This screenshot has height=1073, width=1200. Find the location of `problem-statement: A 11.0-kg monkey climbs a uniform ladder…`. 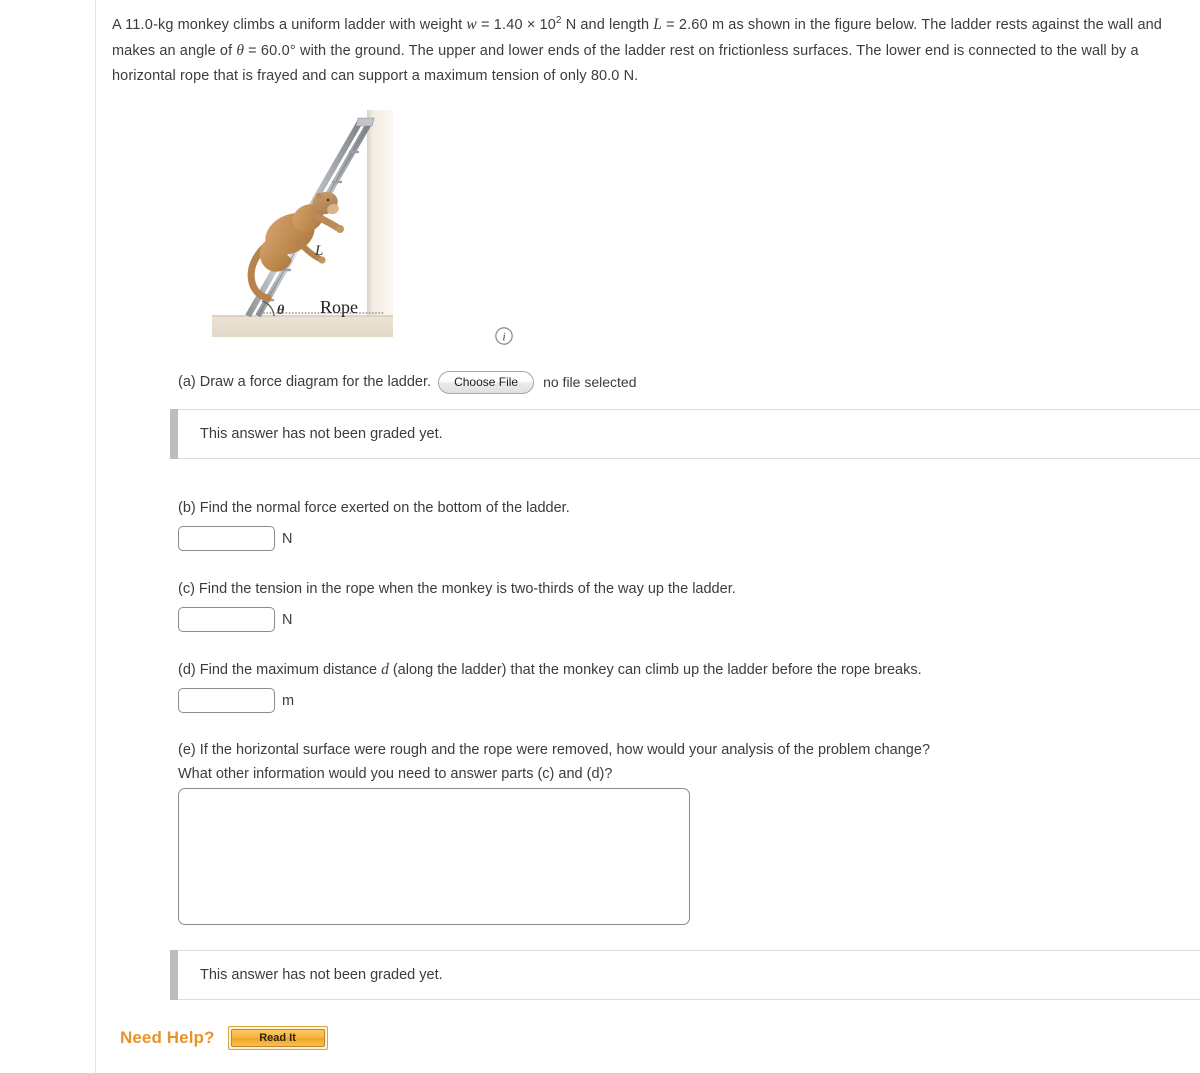

problem-statement: A 11.0-kg monkey climbs a uniform ladder… is located at coordinates (646, 50).